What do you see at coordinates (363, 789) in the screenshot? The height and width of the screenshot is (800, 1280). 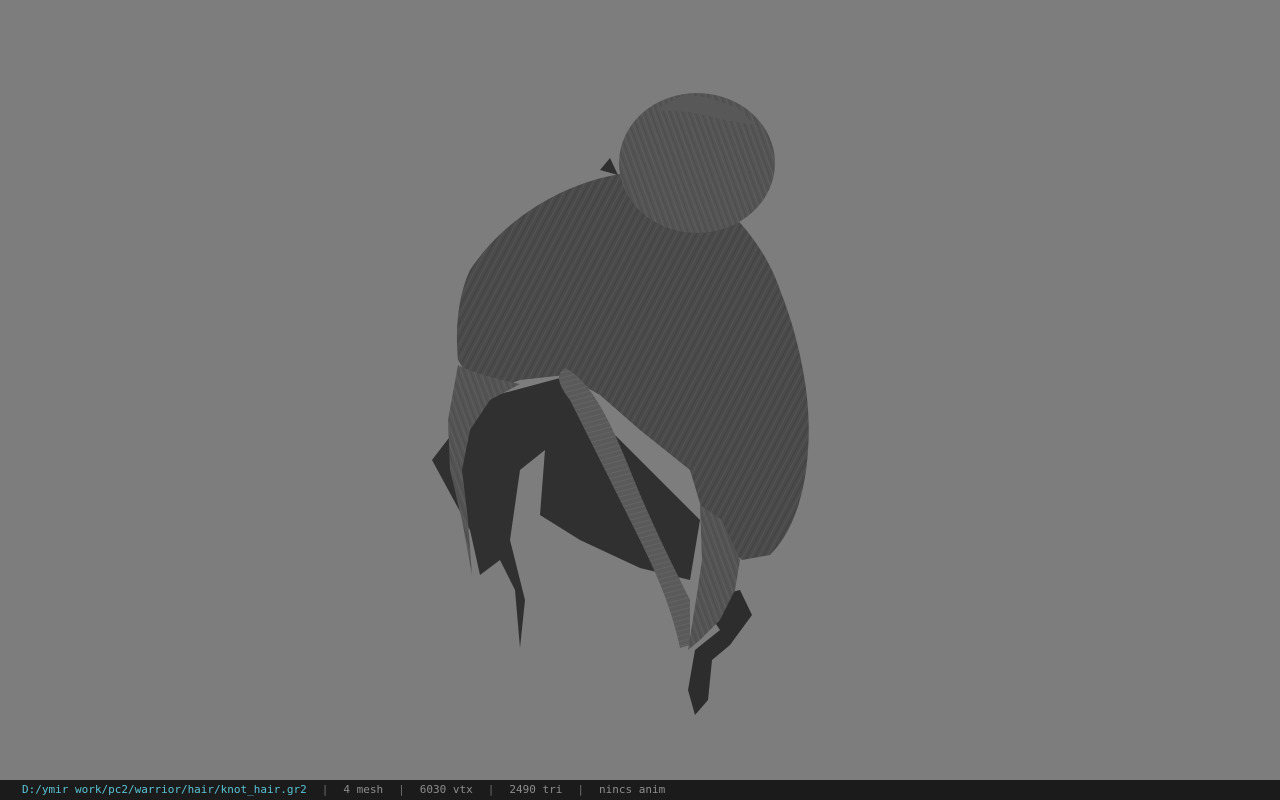 I see `mesh-count: 4 mesh` at bounding box center [363, 789].